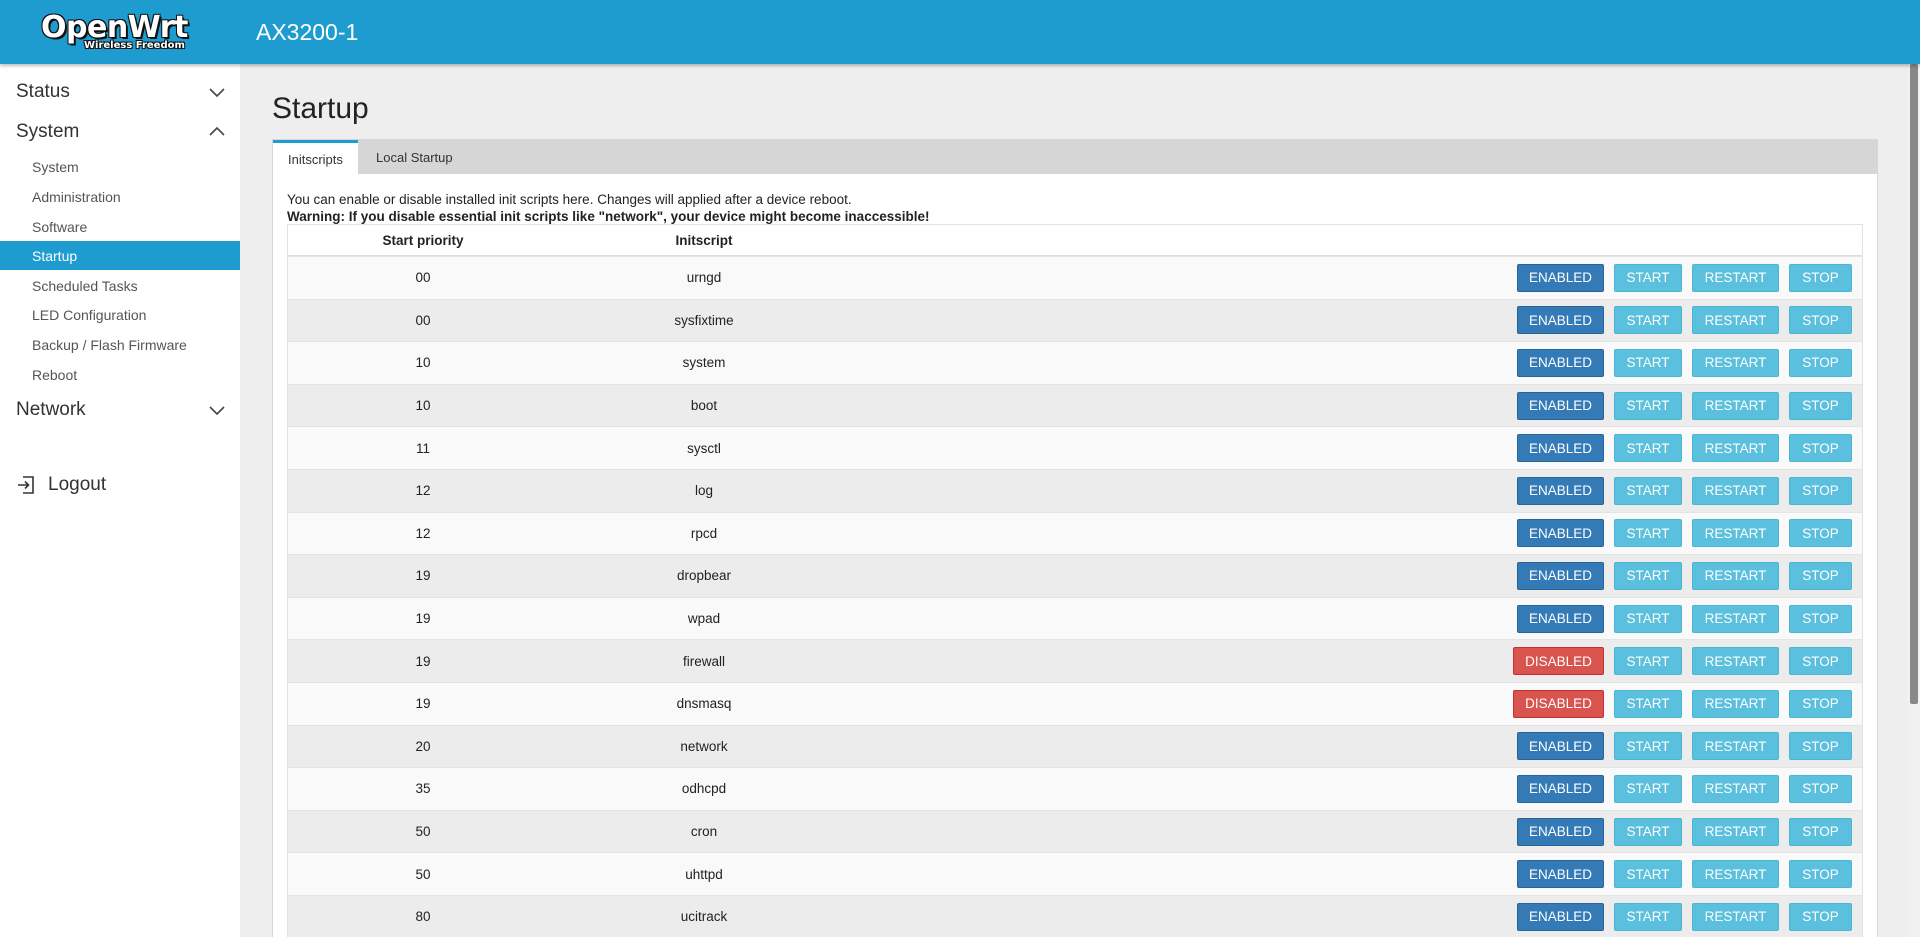  Describe the element at coordinates (307, 32) in the screenshot. I see `hostname: AX3200-1` at that location.